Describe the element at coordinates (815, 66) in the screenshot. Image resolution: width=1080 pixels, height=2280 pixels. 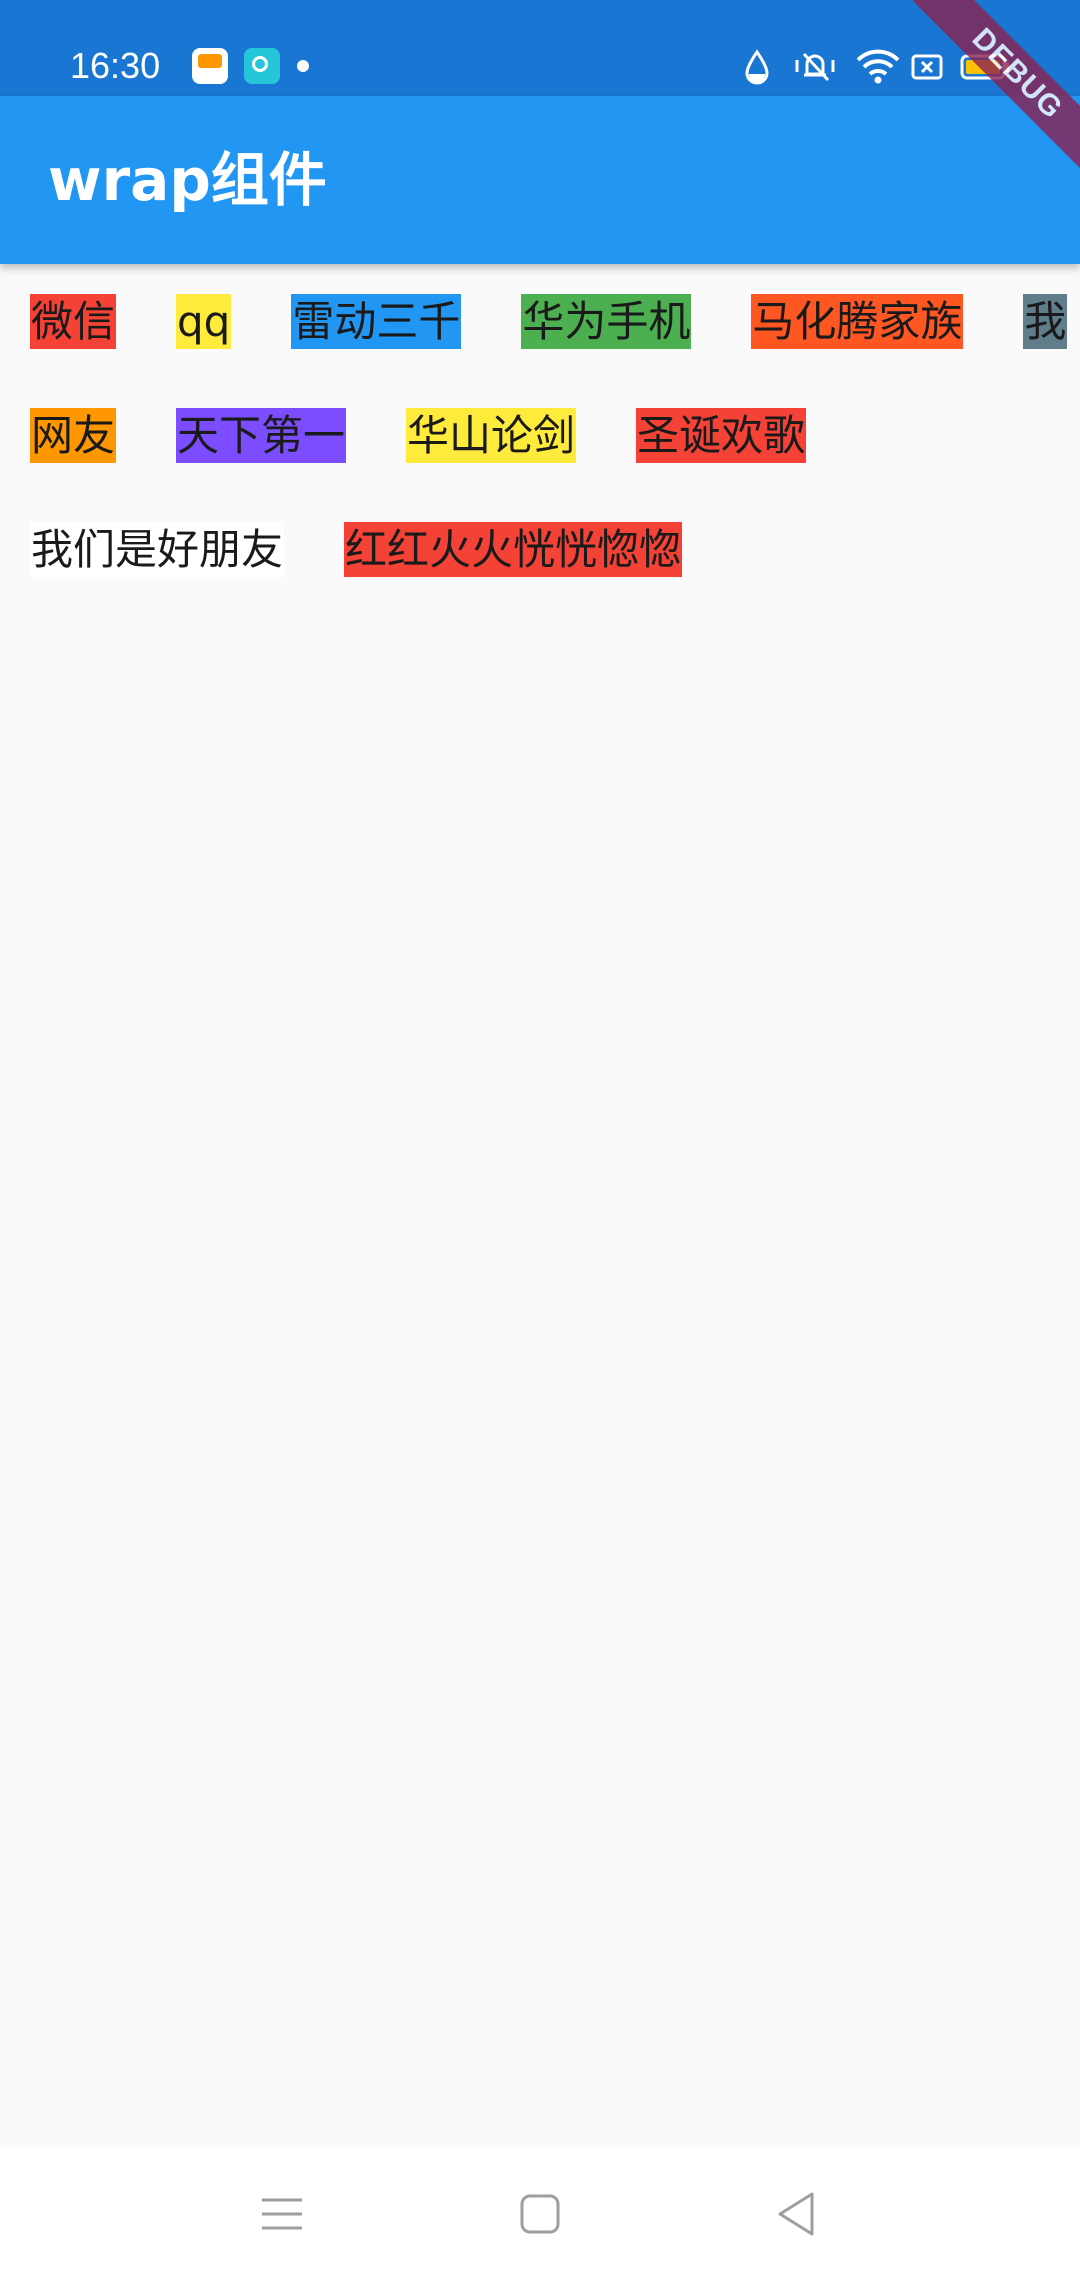
I see `vibrate-mute-icon` at that location.